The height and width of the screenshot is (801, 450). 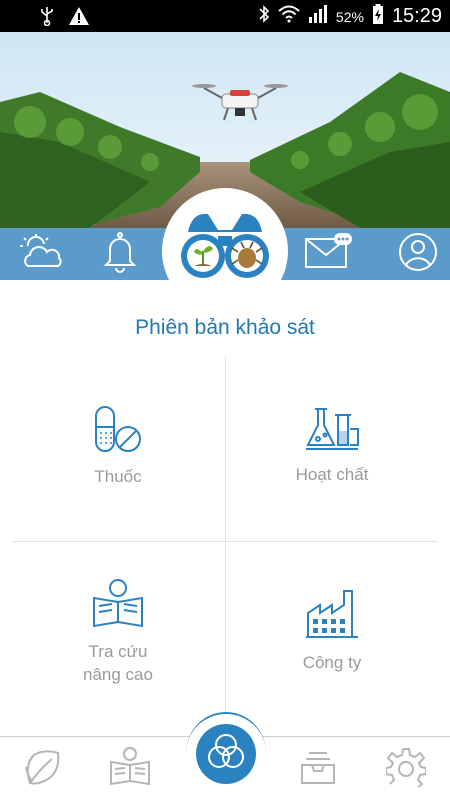 I want to click on page-title: Phiên bản khảo sát, so click(x=225, y=327).